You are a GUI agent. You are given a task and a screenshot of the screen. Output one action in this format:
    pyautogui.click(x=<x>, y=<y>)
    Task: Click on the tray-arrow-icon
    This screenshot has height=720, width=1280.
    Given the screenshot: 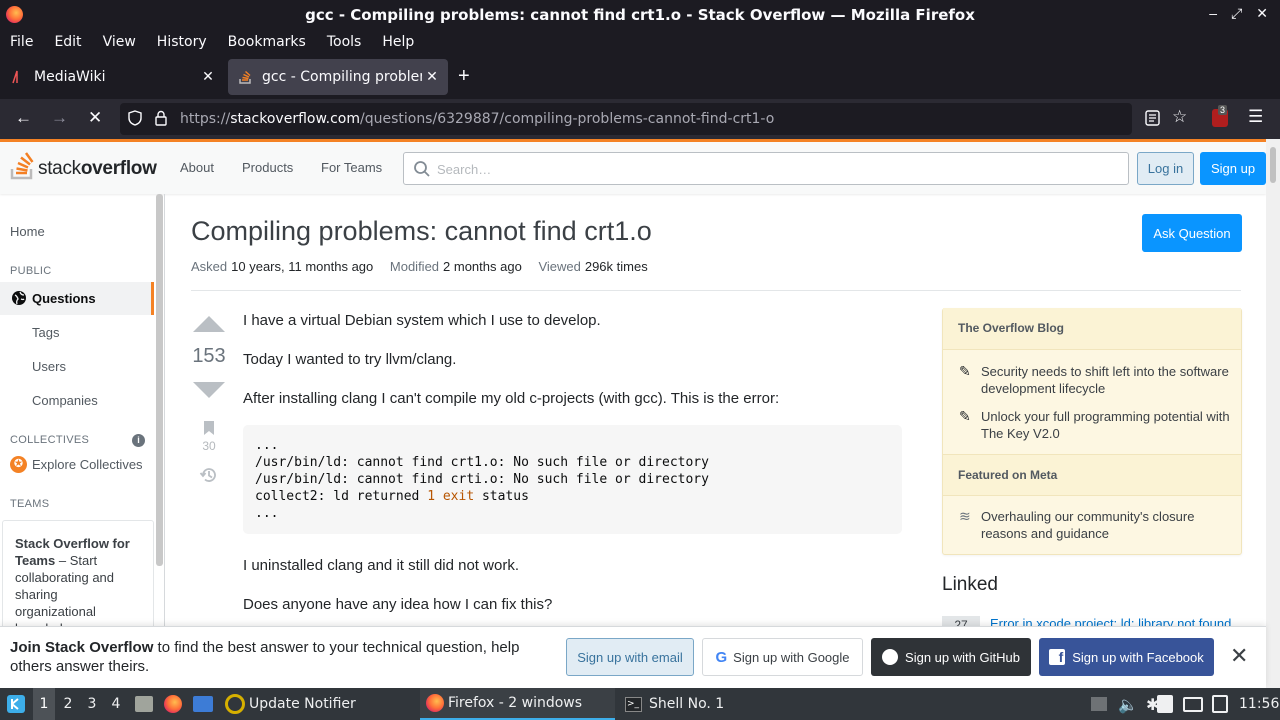 What is the action you would take?
    pyautogui.click(x=1099, y=704)
    